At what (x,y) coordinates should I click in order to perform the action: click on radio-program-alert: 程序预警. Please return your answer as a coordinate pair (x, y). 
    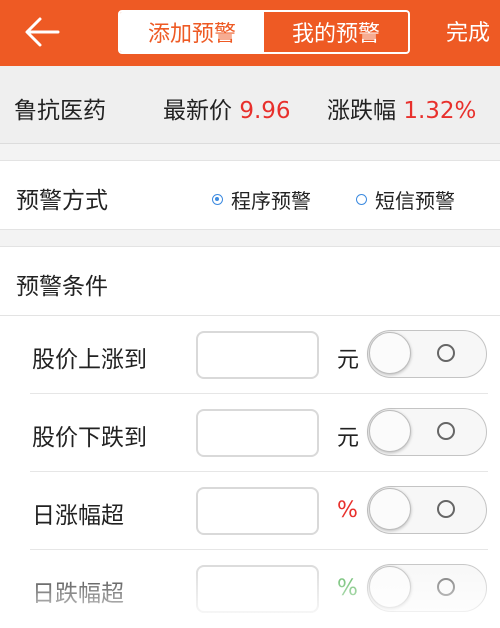
    Looking at the image, I should click on (261, 199).